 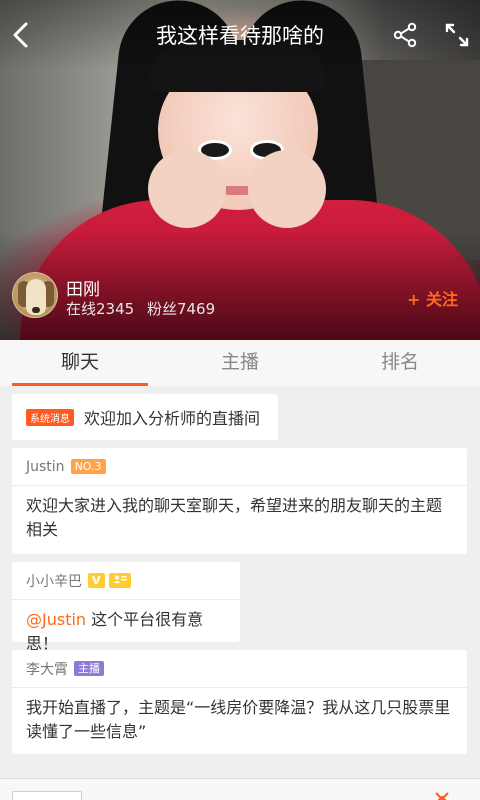 I want to click on top-bar: 我这样看待那啥的, so click(x=240, y=35).